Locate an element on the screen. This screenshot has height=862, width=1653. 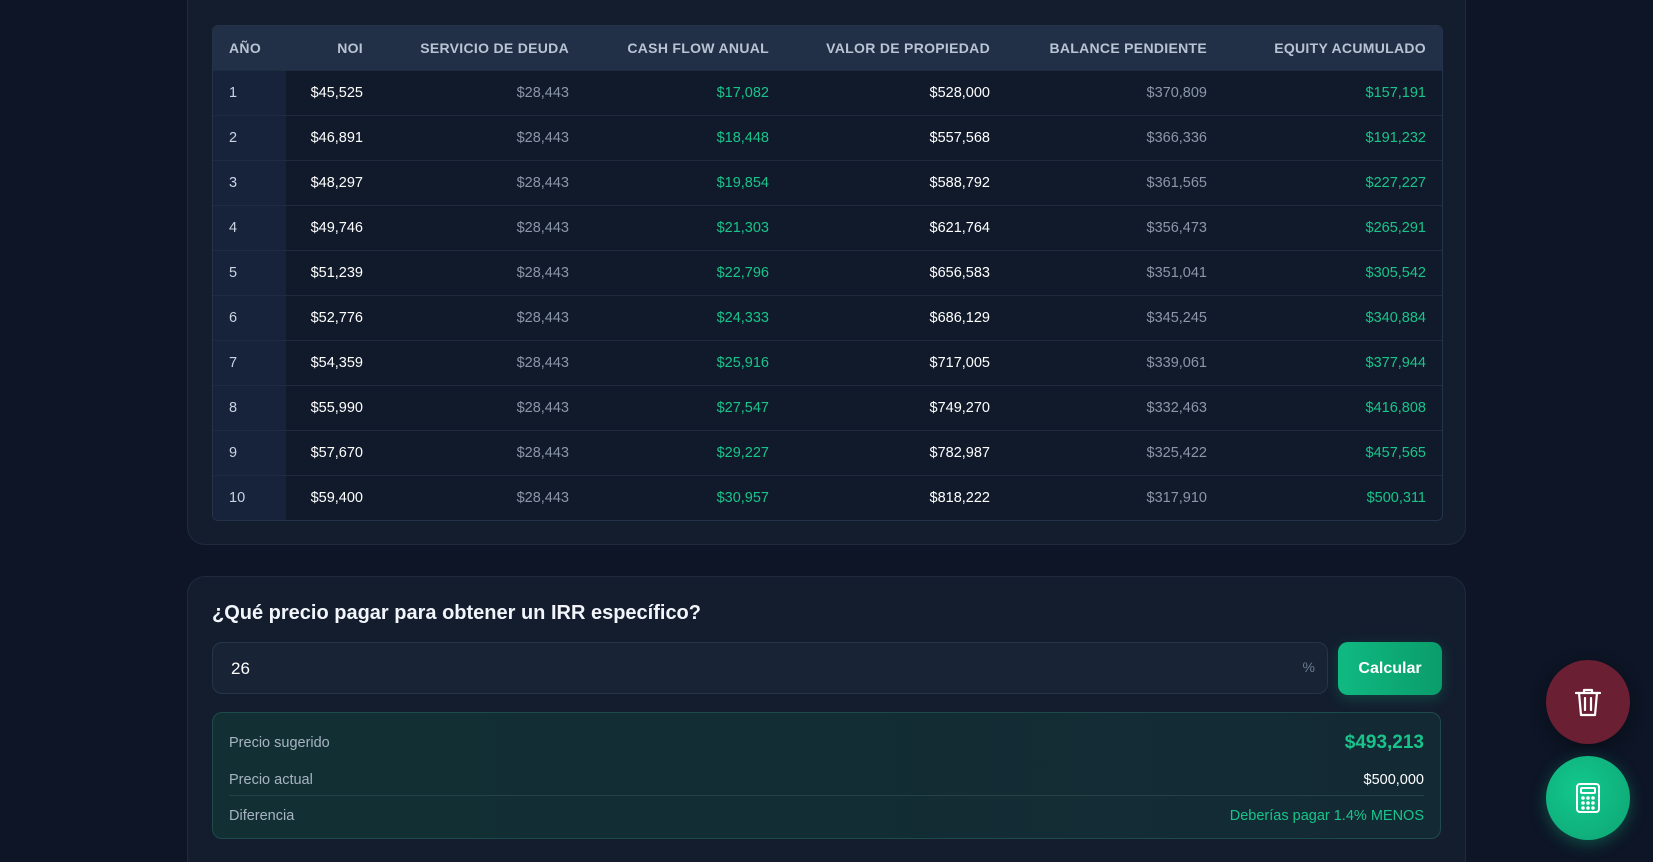
cell-noi: $45,525 is located at coordinates (336, 92).